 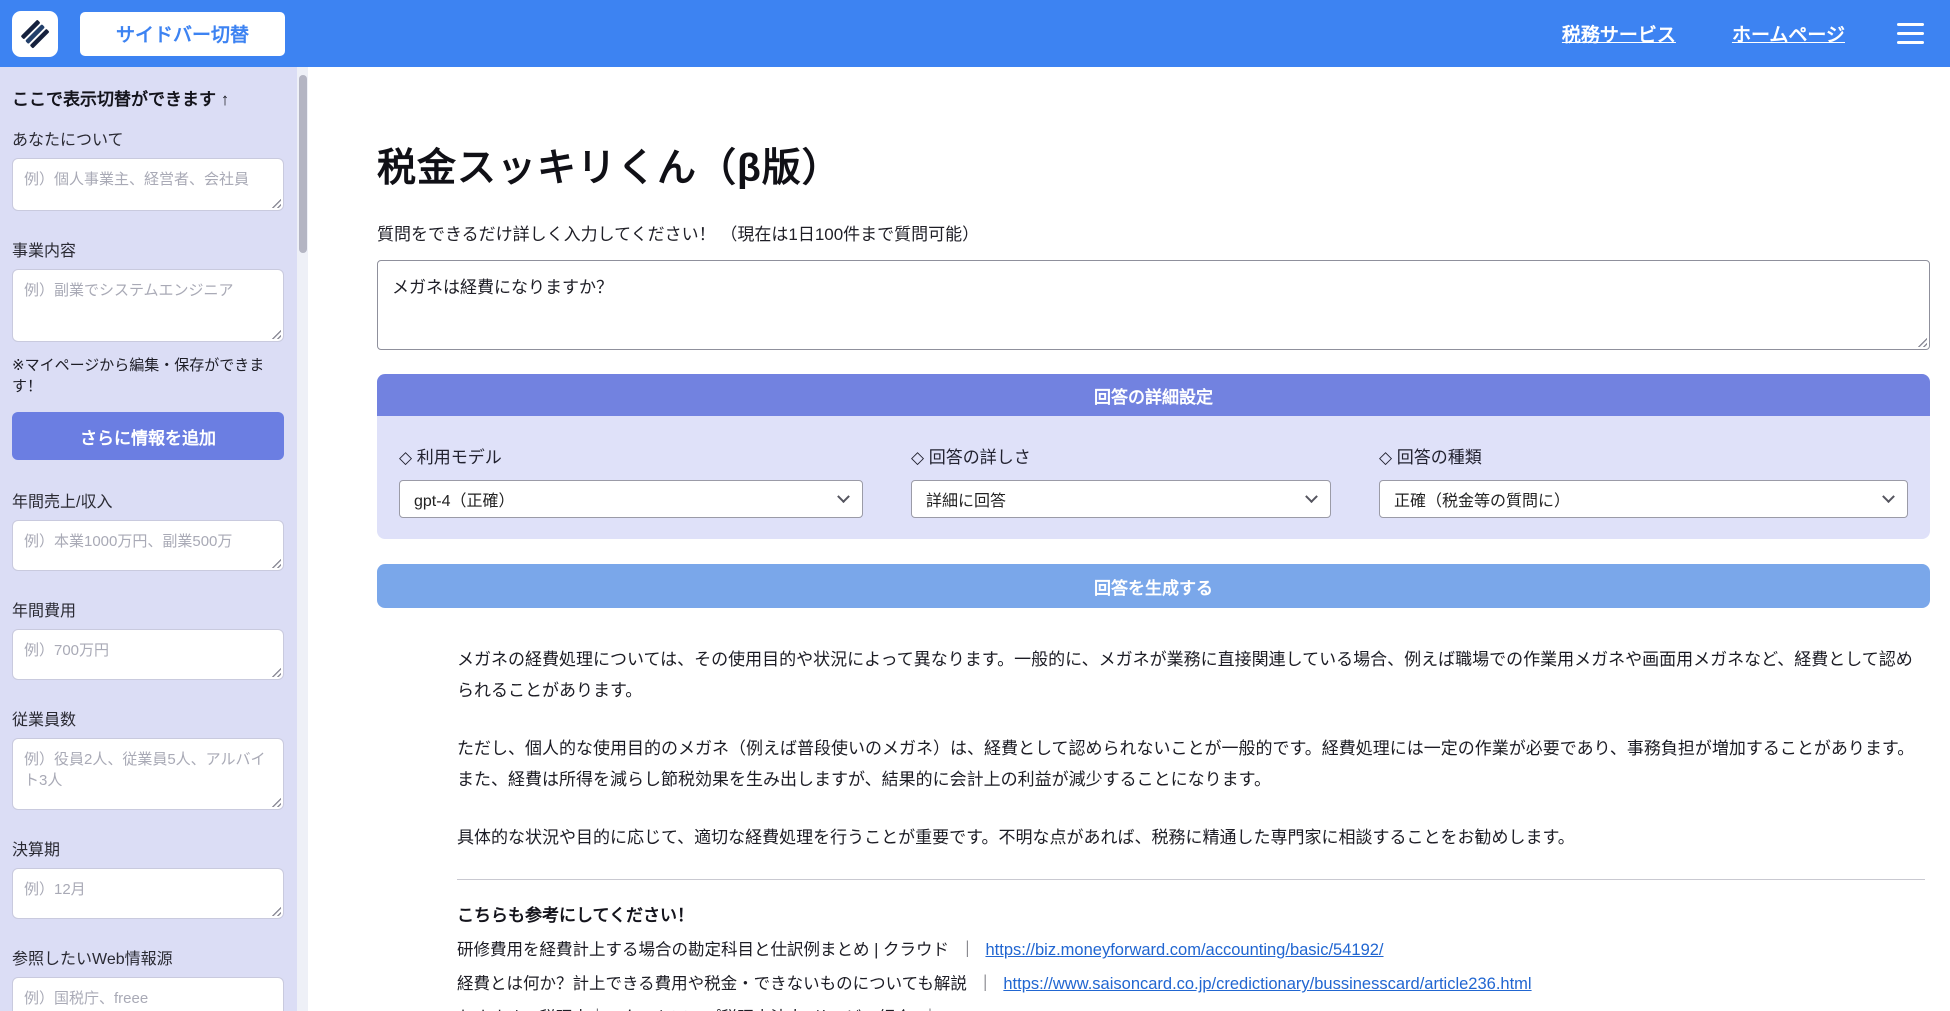 I want to click on field-label-about-you: あなたについて, so click(x=68, y=140).